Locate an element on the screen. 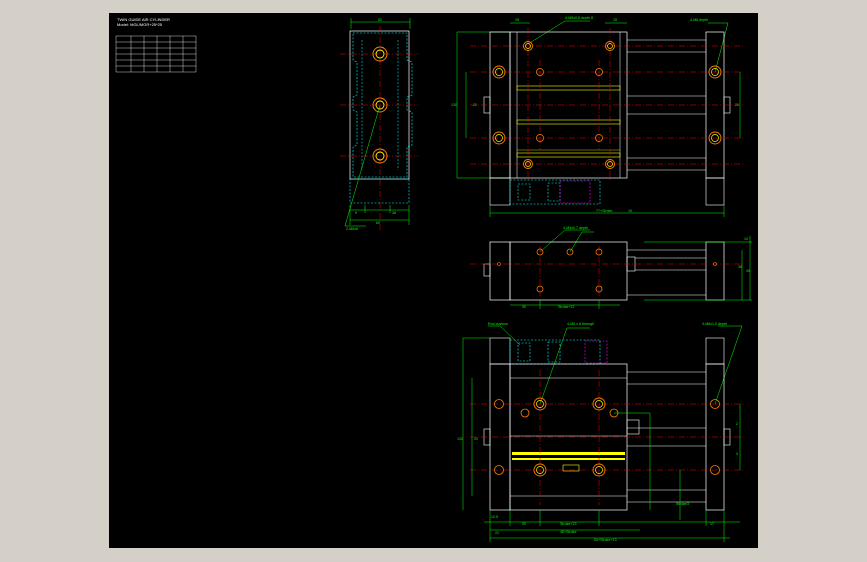 The height and width of the screenshot is (562, 867). side-note-1: 2-M6x8 is located at coordinates (352, 229).